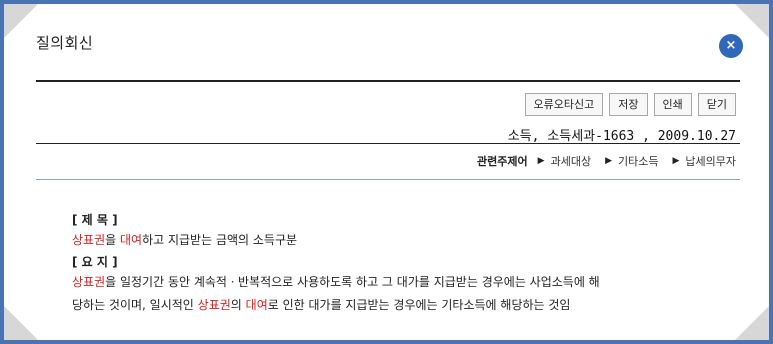 This screenshot has height=344, width=773. I want to click on text-span: 을, so click(112, 240).